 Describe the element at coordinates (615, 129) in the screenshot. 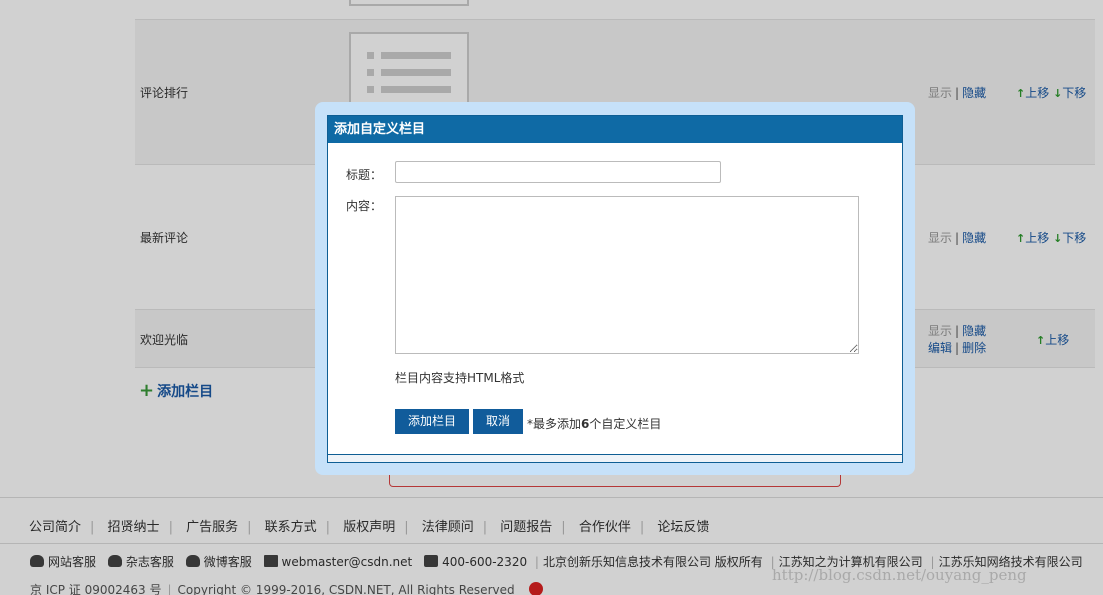

I see `dialog-title: 添加自定义栏目` at that location.